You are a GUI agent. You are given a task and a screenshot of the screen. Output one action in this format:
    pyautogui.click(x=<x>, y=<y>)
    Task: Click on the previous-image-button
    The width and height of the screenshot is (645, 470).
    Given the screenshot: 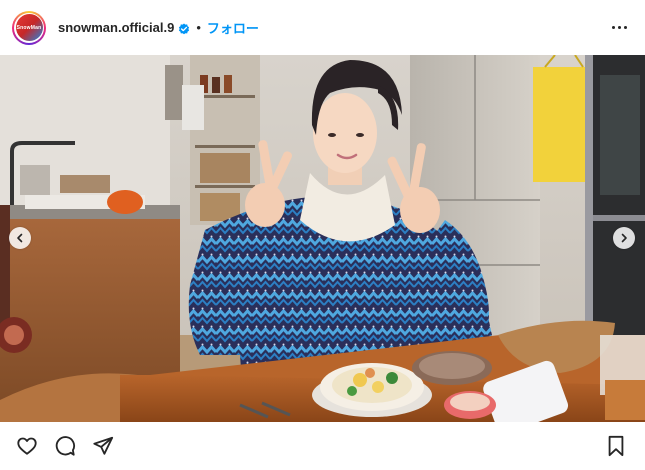 What is the action you would take?
    pyautogui.click(x=20, y=238)
    